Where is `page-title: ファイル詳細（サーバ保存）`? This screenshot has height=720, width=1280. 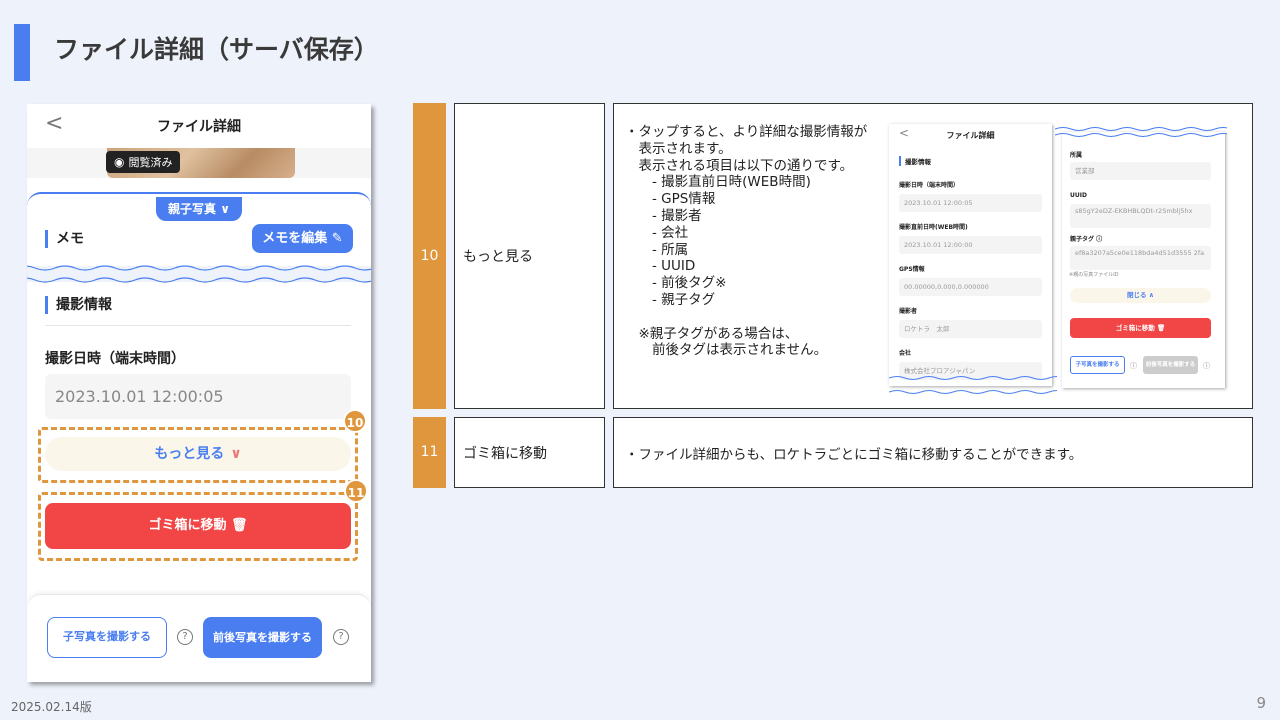 page-title: ファイル詳細（サーバ保存） is located at coordinates (216, 49).